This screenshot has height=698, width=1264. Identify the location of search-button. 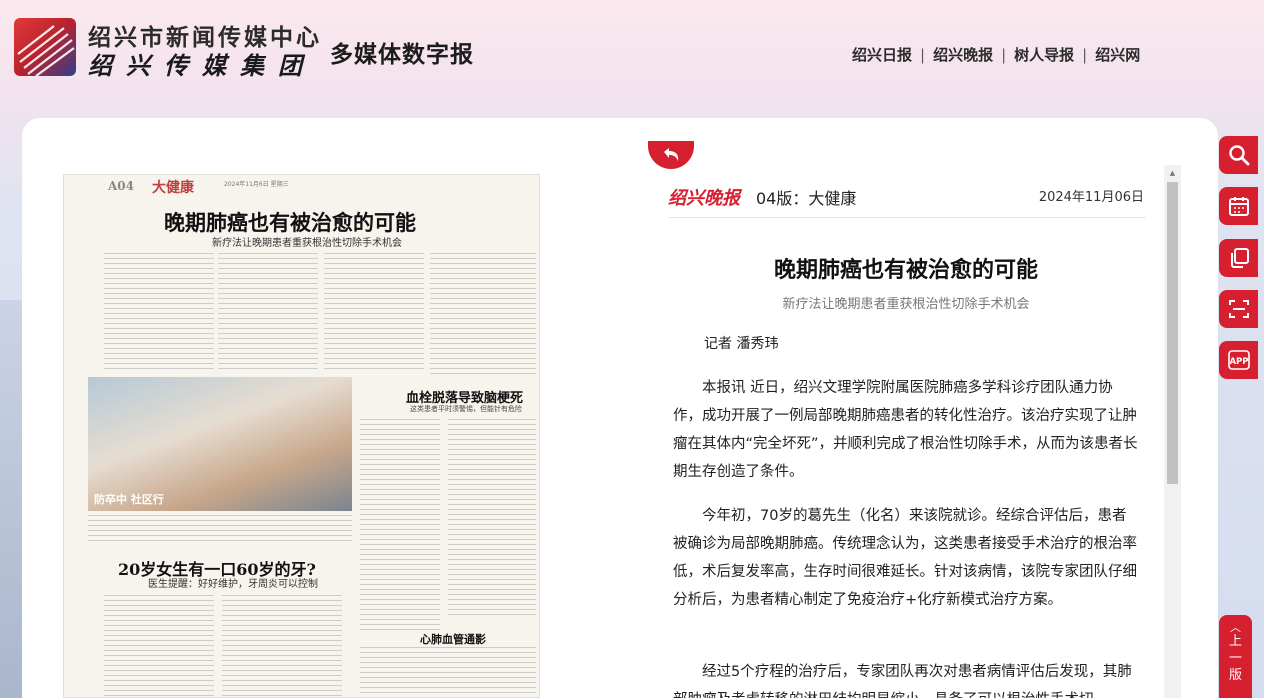
(1238, 155).